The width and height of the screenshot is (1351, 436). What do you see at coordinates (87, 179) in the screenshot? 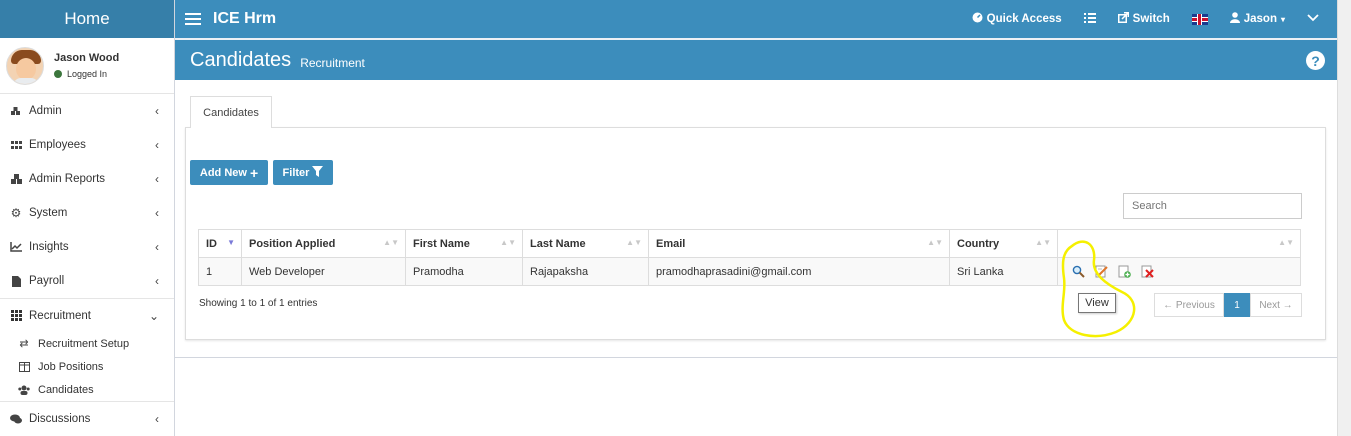
I see `sidebar-item-admin-reports: Admin Reports ‹` at bounding box center [87, 179].